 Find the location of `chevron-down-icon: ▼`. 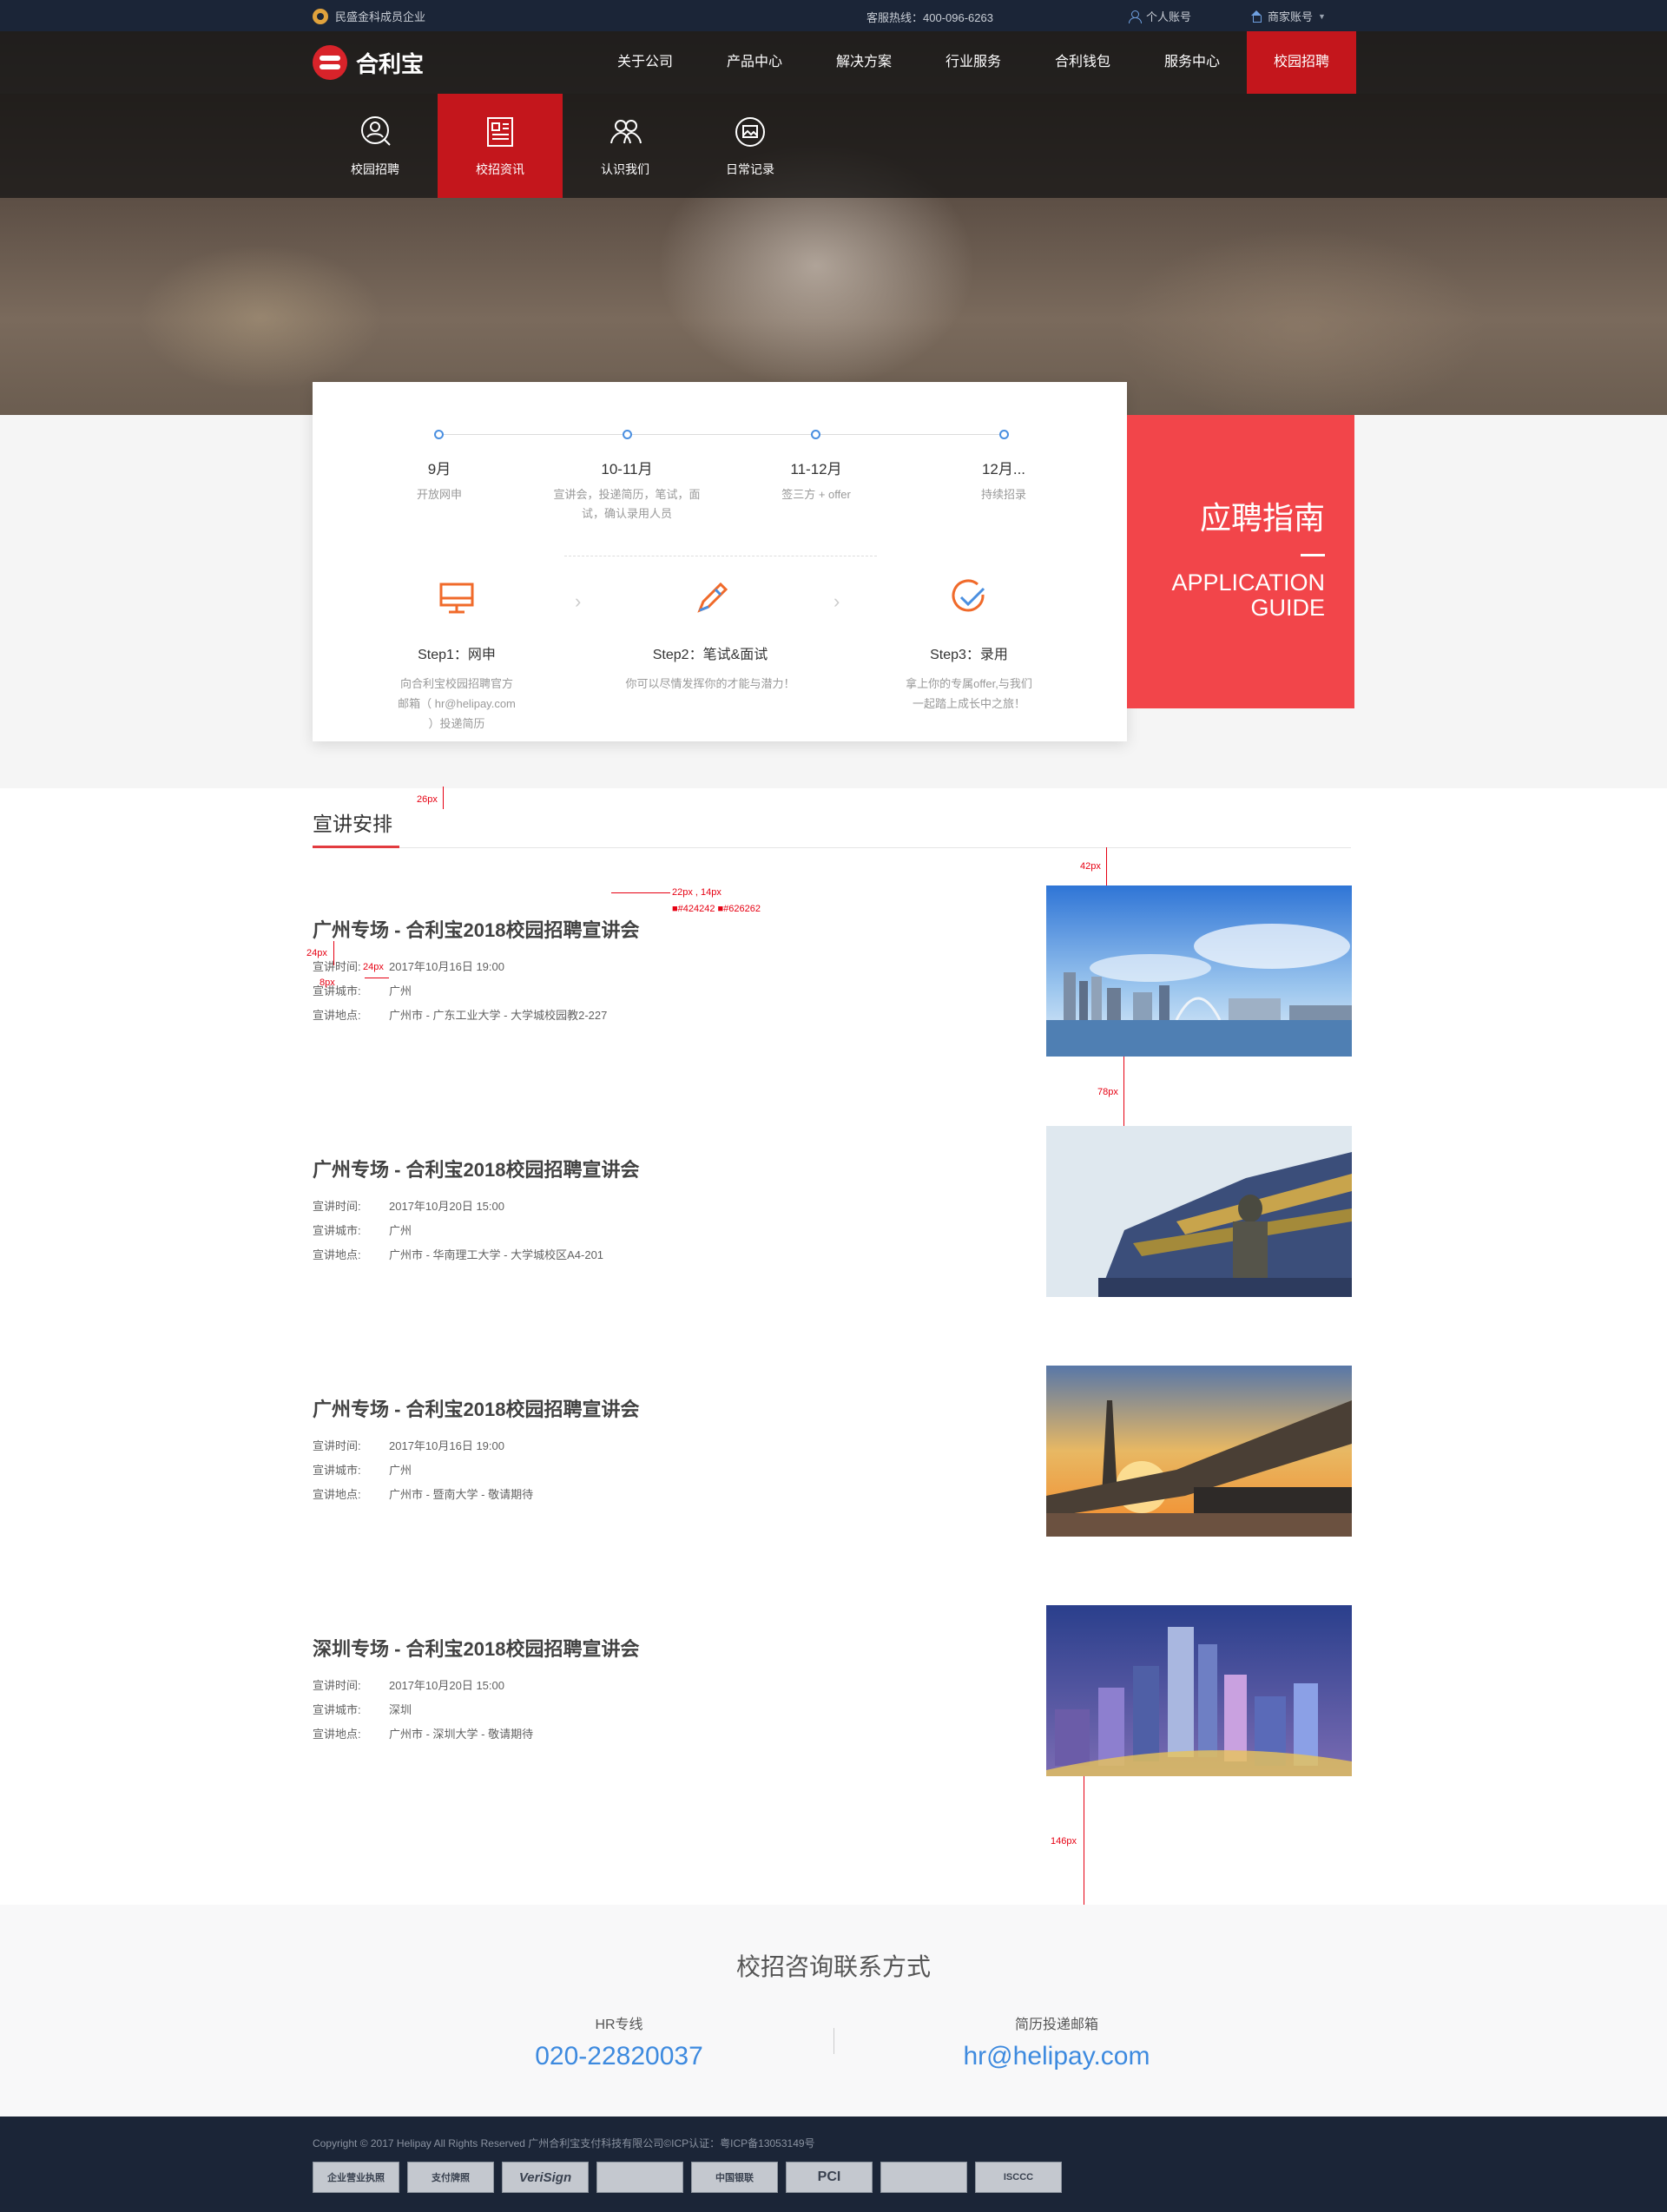

chevron-down-icon: ▼ is located at coordinates (1322, 16).